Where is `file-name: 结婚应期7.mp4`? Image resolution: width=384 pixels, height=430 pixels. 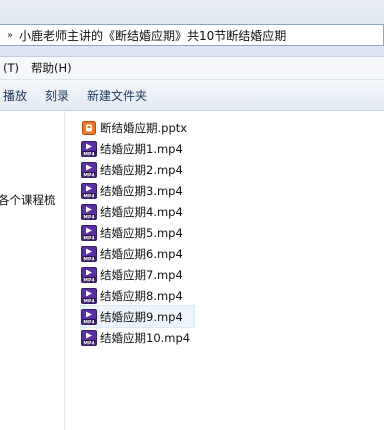 file-name: 结婚应期7.mp4 is located at coordinates (141, 274).